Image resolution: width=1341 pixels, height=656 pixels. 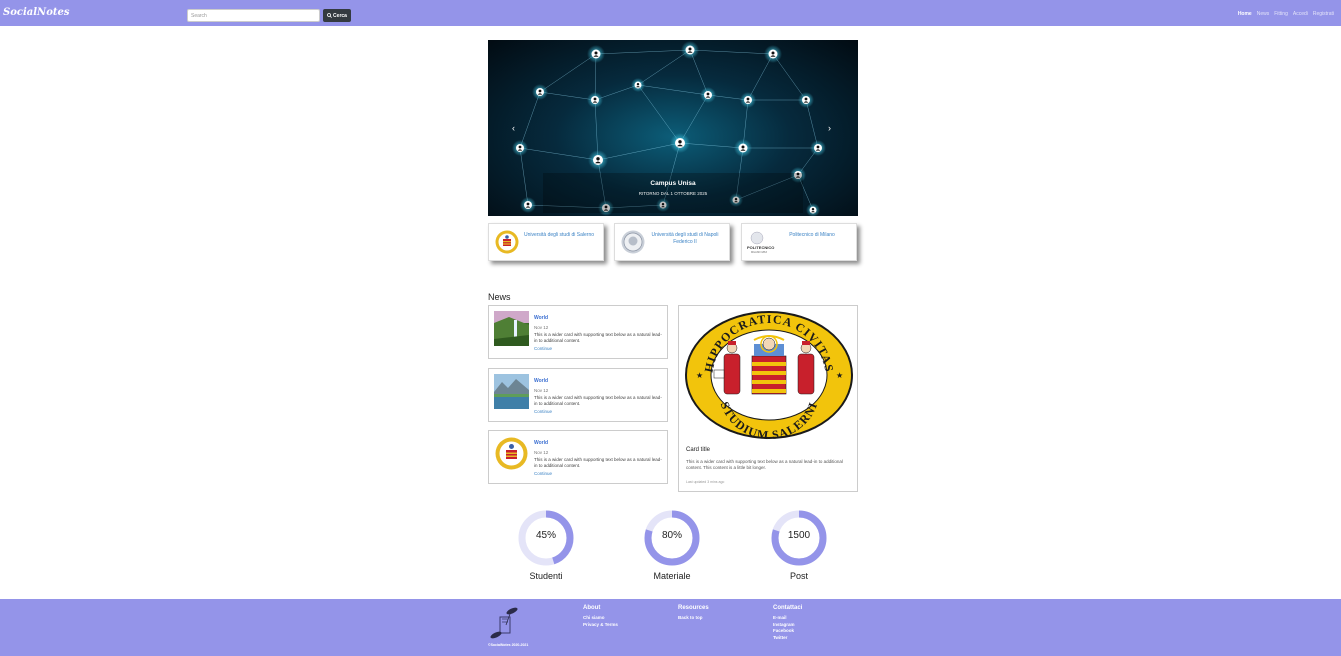 I want to click on carousel-next-icon: ›, so click(x=829, y=128).